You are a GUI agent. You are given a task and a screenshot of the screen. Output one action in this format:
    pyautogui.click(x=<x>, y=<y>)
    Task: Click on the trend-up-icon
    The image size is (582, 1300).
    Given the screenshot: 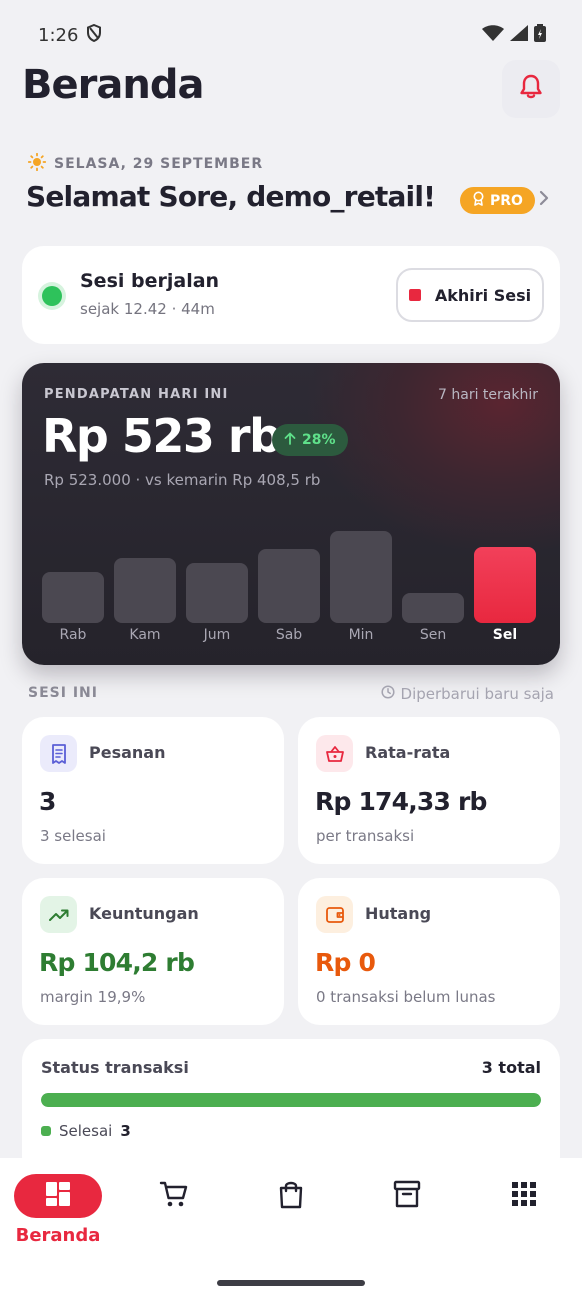 What is the action you would take?
    pyautogui.click(x=58, y=914)
    